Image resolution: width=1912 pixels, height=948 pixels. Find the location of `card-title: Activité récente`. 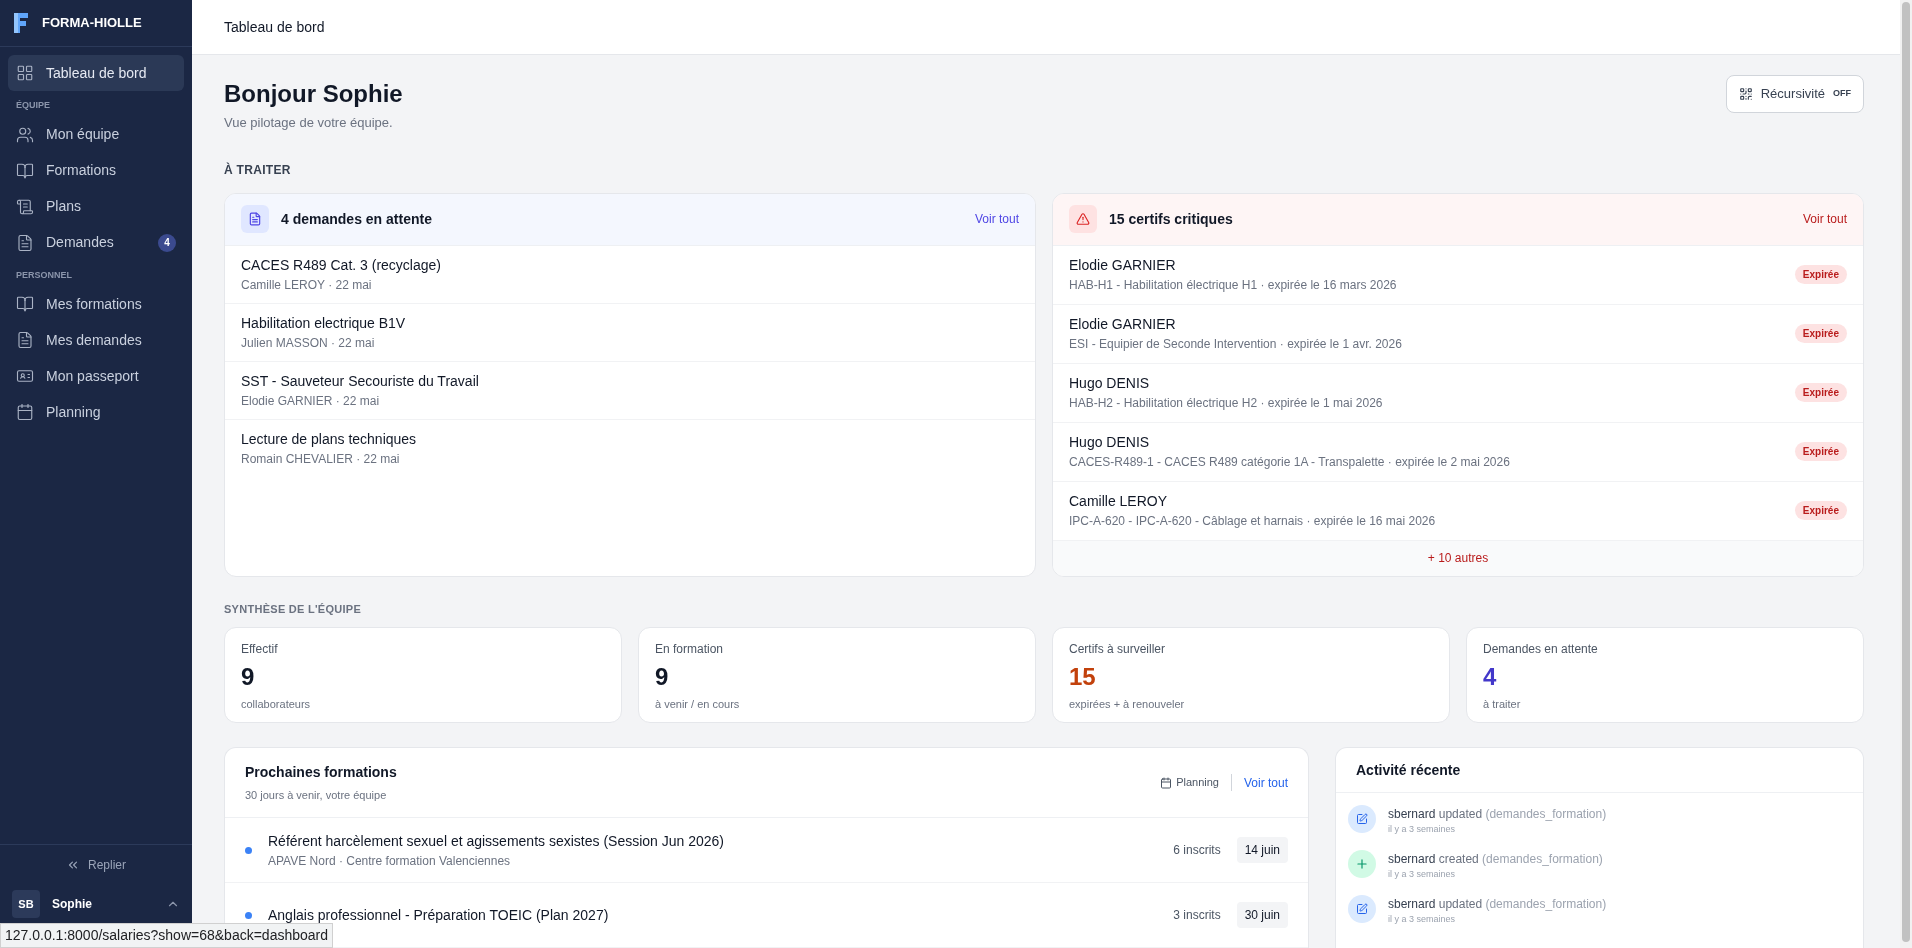

card-title: Activité récente is located at coordinates (1408, 770).